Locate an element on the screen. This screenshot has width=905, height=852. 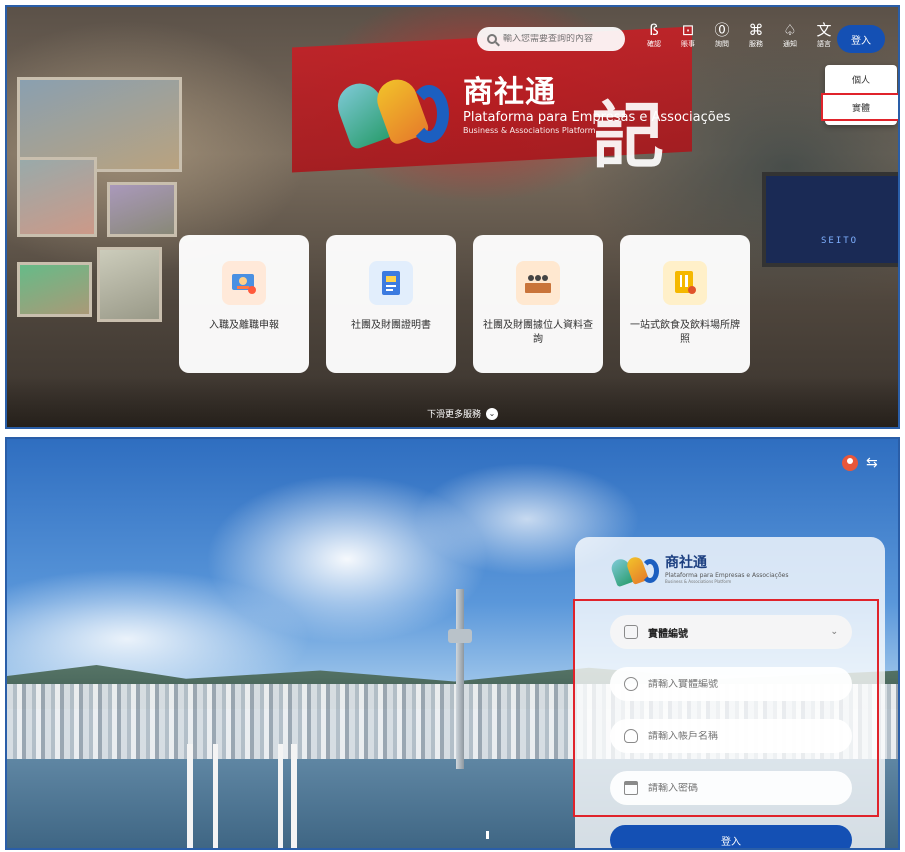
search-input is located at coordinates (560, 39).